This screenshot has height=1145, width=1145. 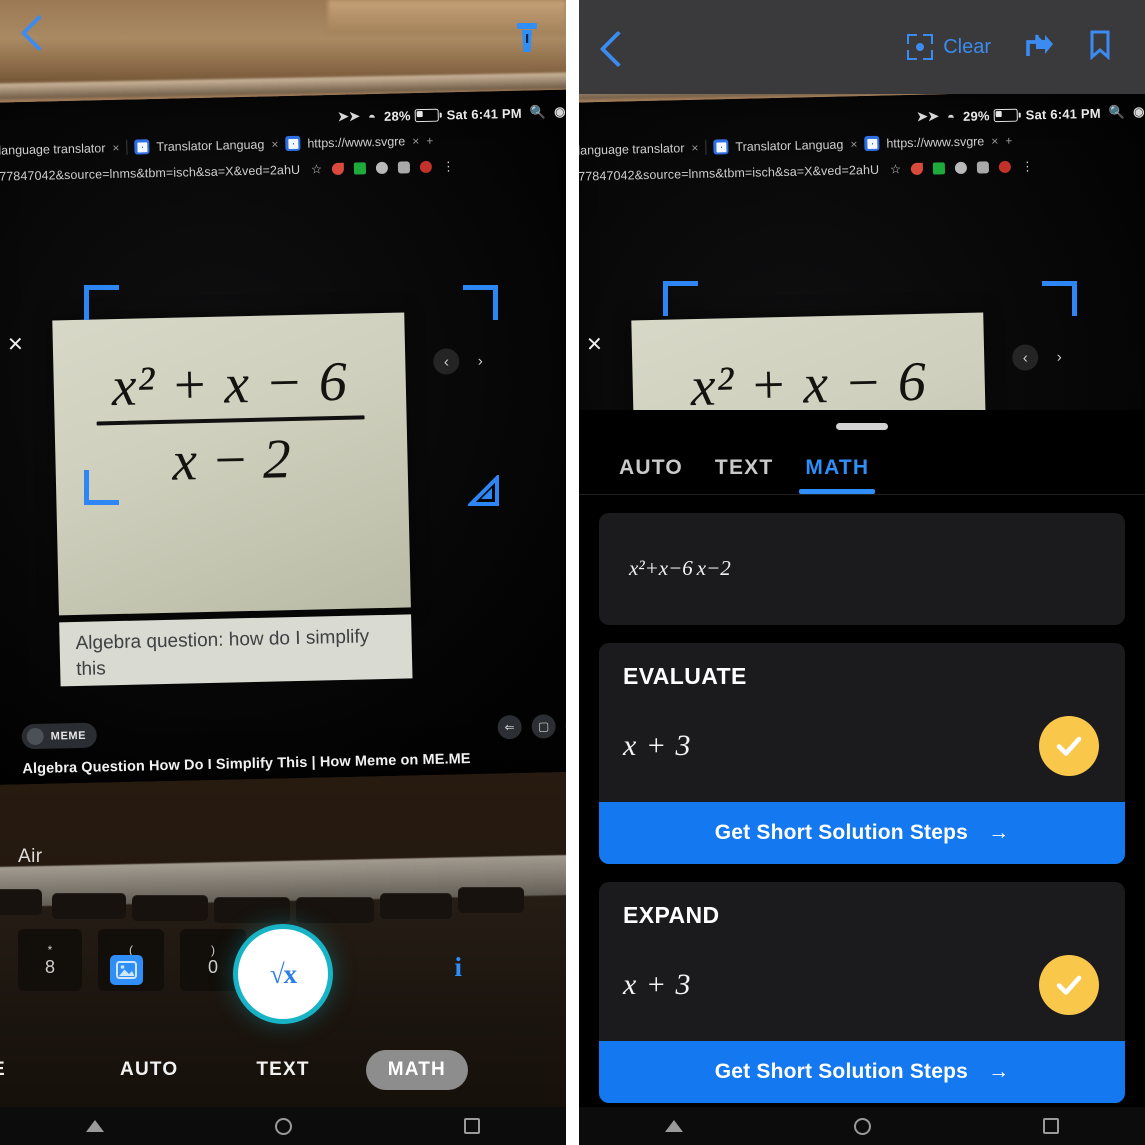 I want to click on right-topbar: Clear, so click(x=862, y=47).